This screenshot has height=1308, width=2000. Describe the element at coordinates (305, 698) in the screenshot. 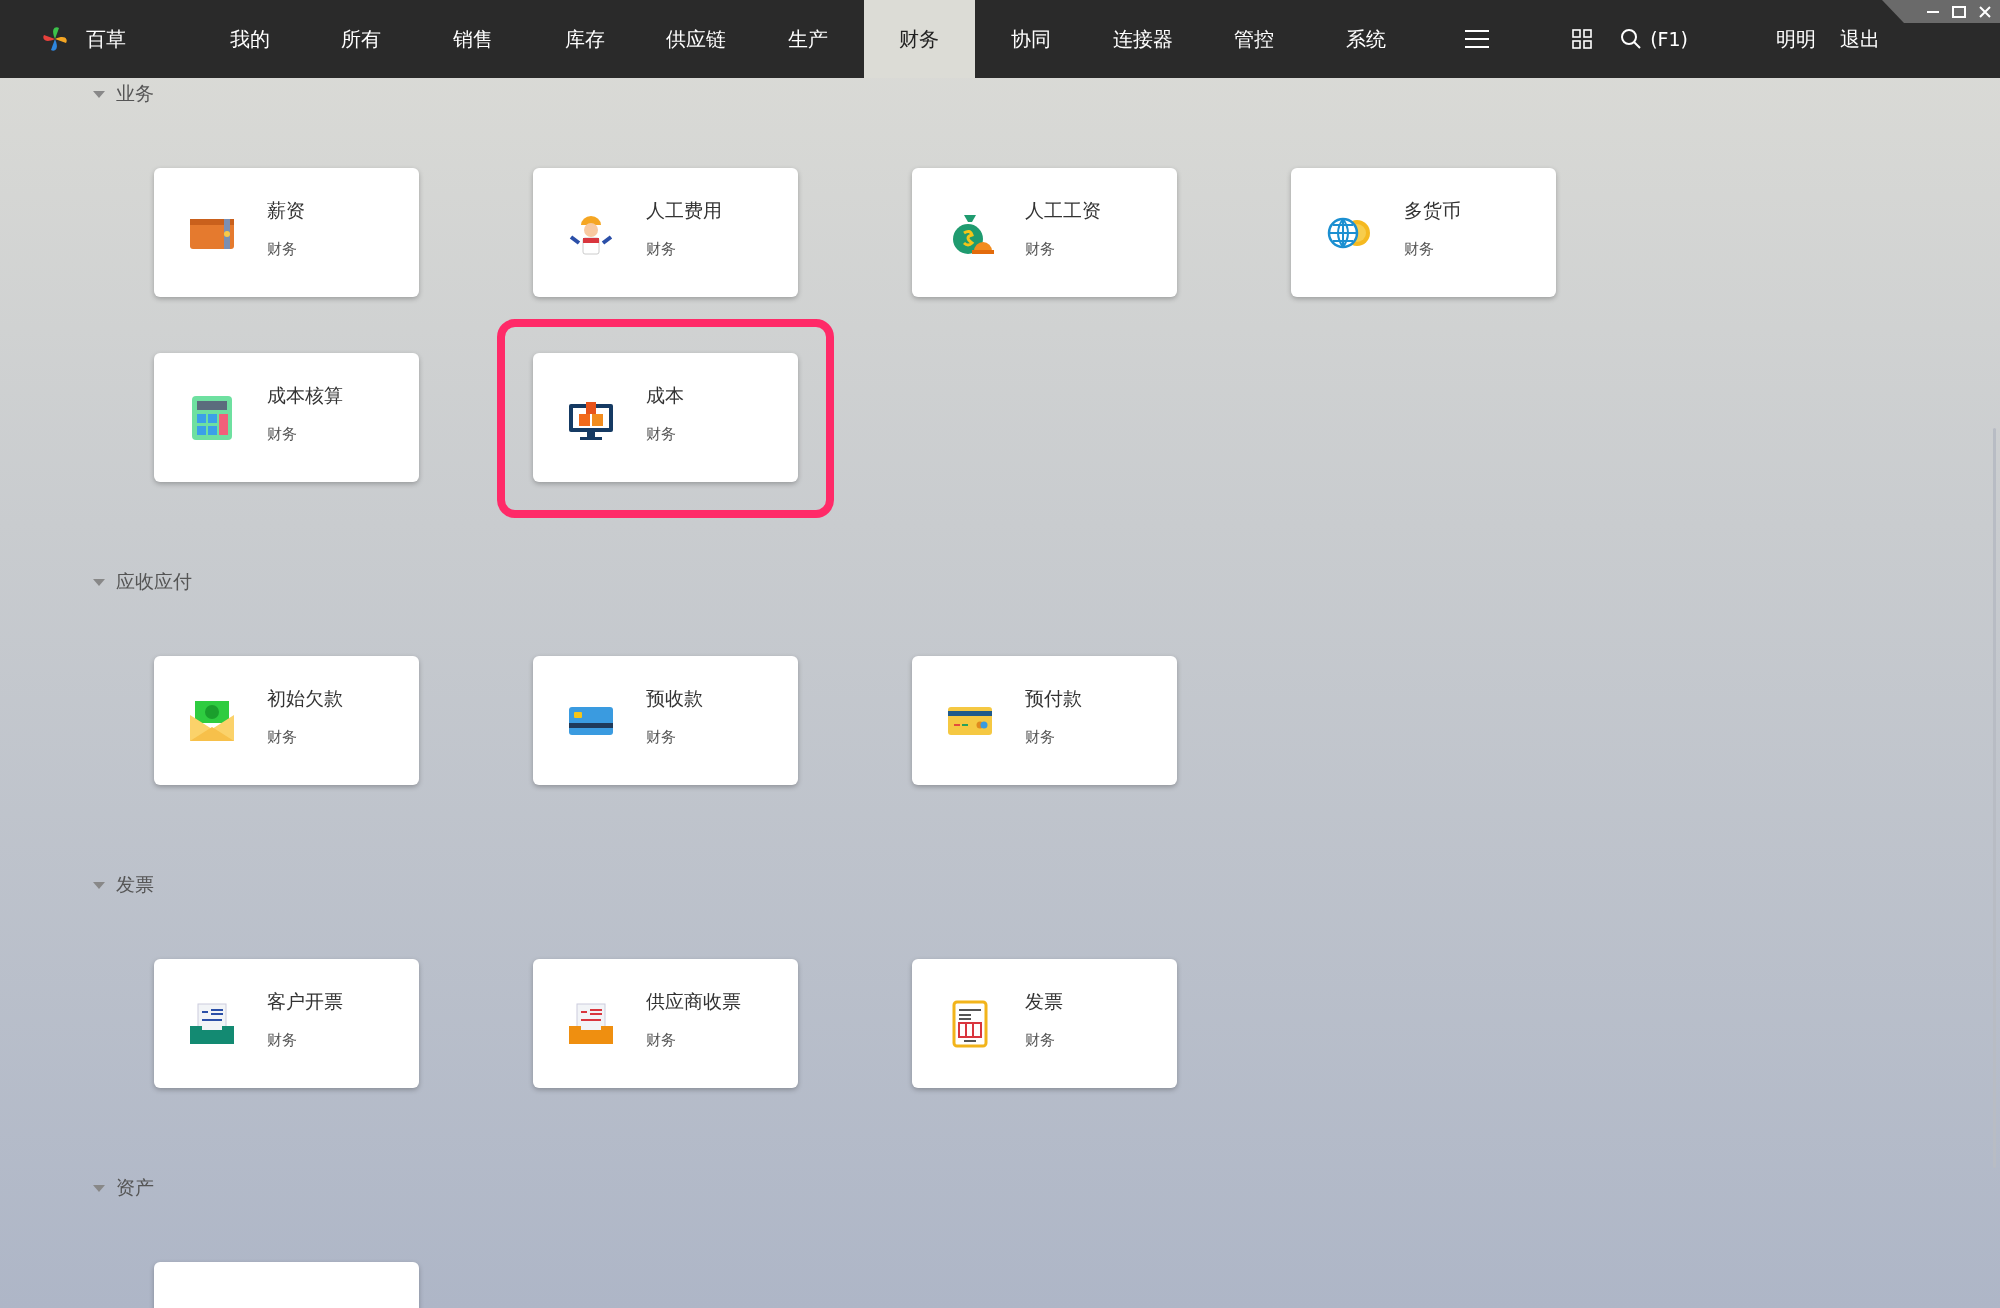

I see `card-title: 初始欠款` at that location.